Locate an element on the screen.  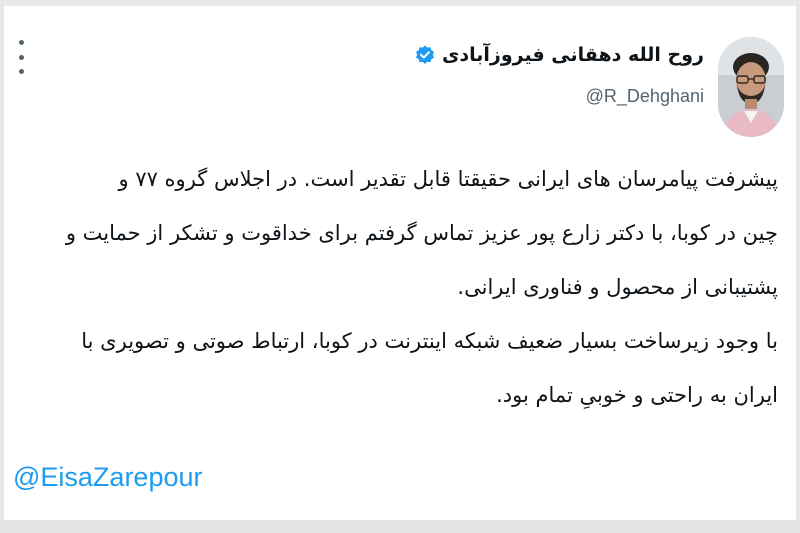
bottom-edge is located at coordinates (400, 526).